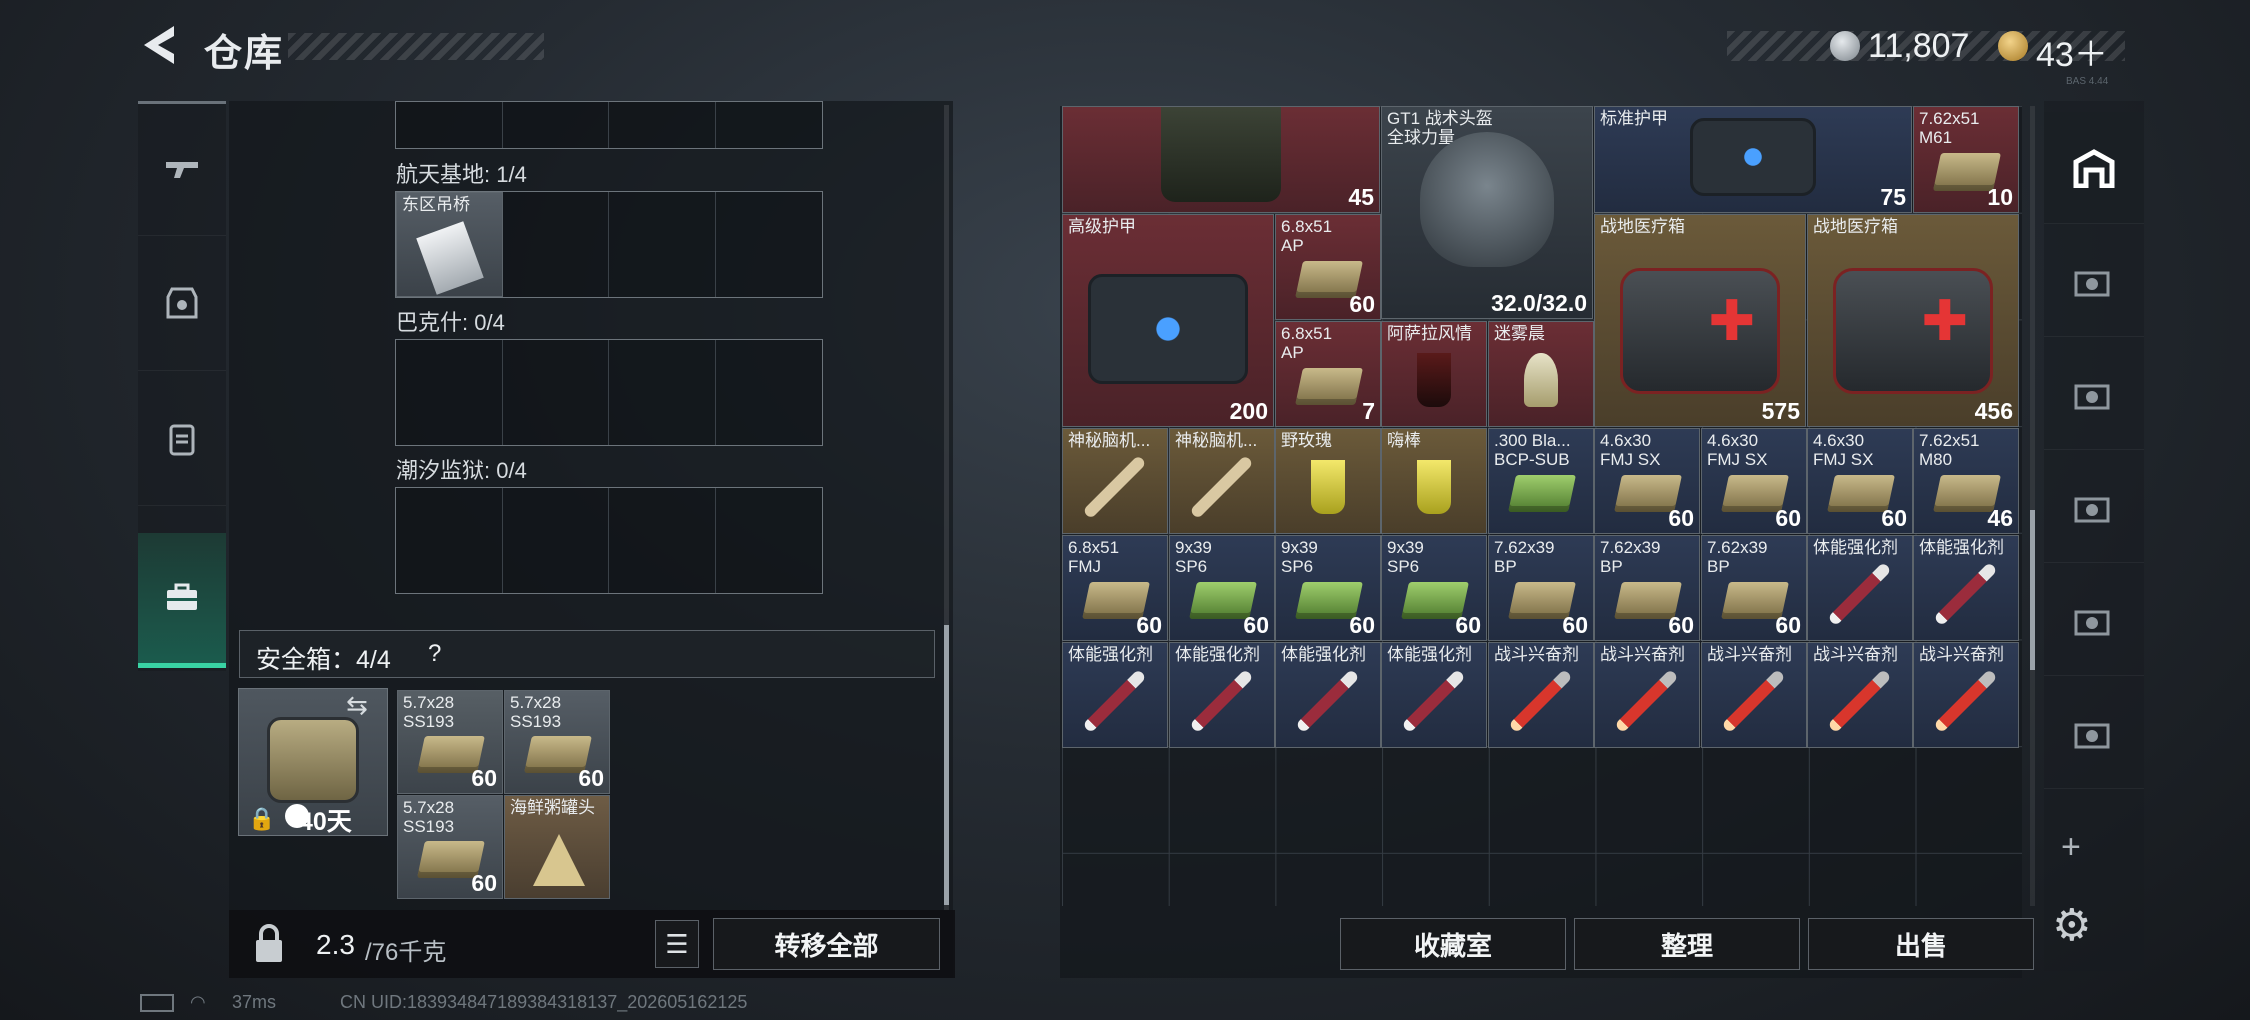 This screenshot has width=2250, height=1020. I want to click on storage-scrollbar-thumb, so click(2032, 590).